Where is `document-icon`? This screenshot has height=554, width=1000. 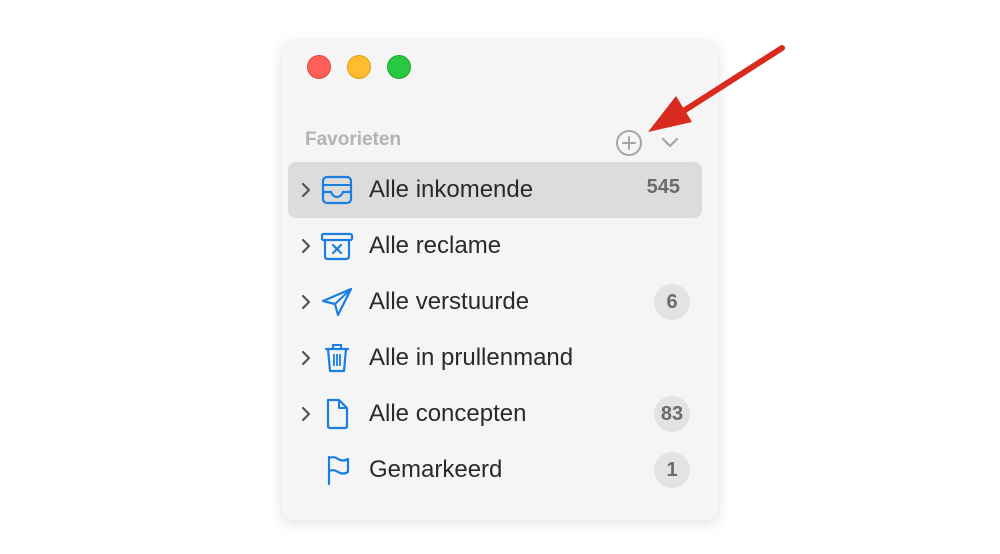
document-icon is located at coordinates (337, 414).